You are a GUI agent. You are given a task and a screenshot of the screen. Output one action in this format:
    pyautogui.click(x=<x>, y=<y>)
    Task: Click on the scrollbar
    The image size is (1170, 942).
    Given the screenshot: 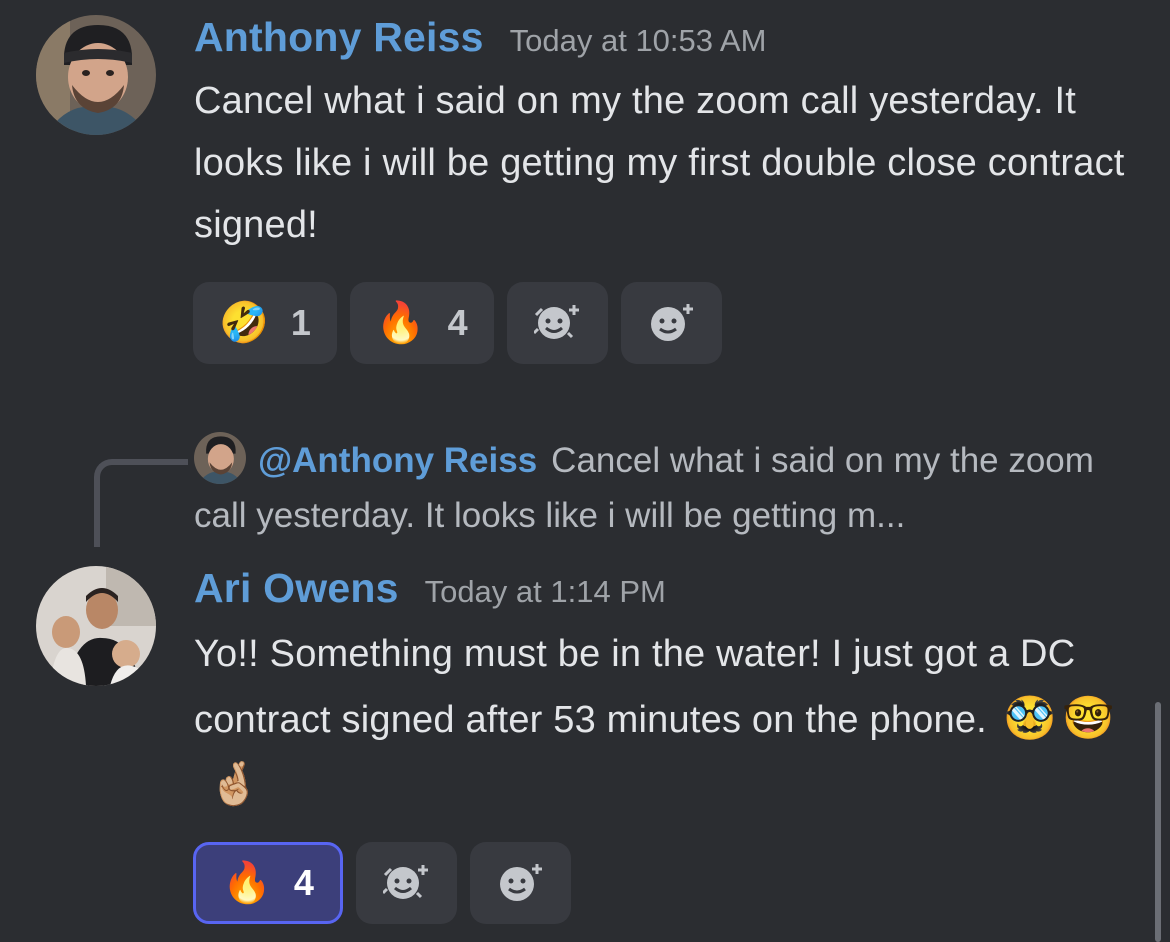 What is the action you would take?
    pyautogui.click(x=1158, y=822)
    